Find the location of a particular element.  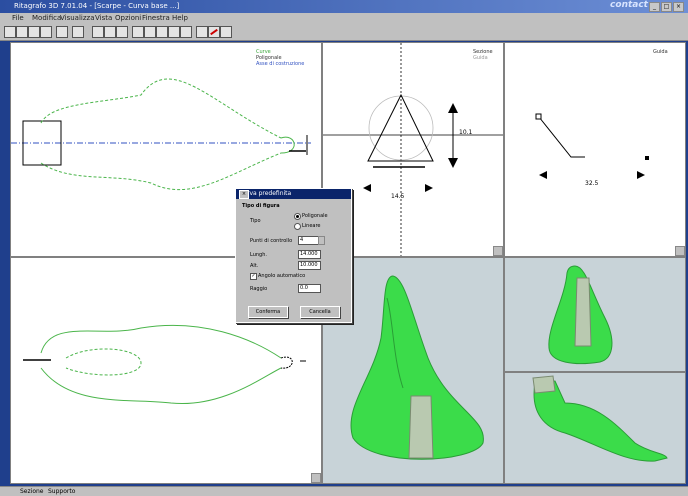

3d-side-shape is located at coordinates (600, 421).